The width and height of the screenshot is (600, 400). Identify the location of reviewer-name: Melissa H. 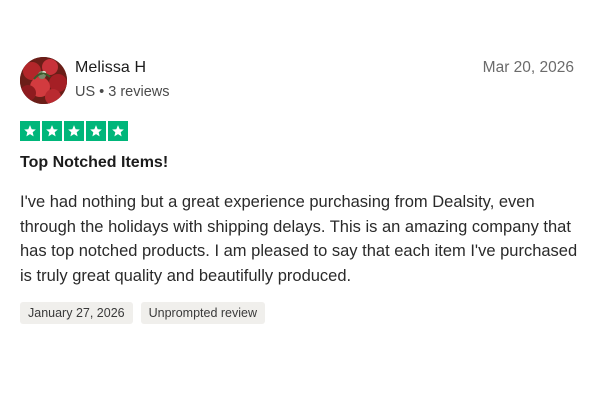
(110, 68).